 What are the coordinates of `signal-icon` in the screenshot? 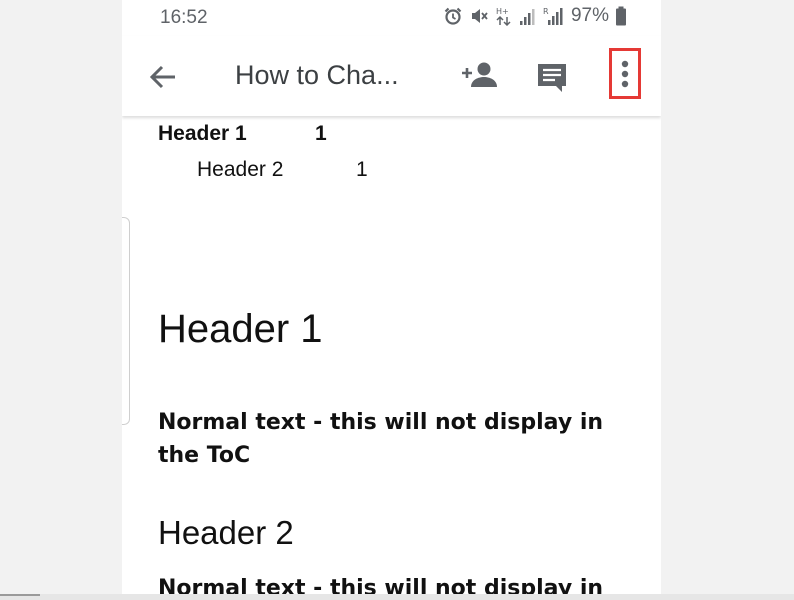 It's located at (528, 16).